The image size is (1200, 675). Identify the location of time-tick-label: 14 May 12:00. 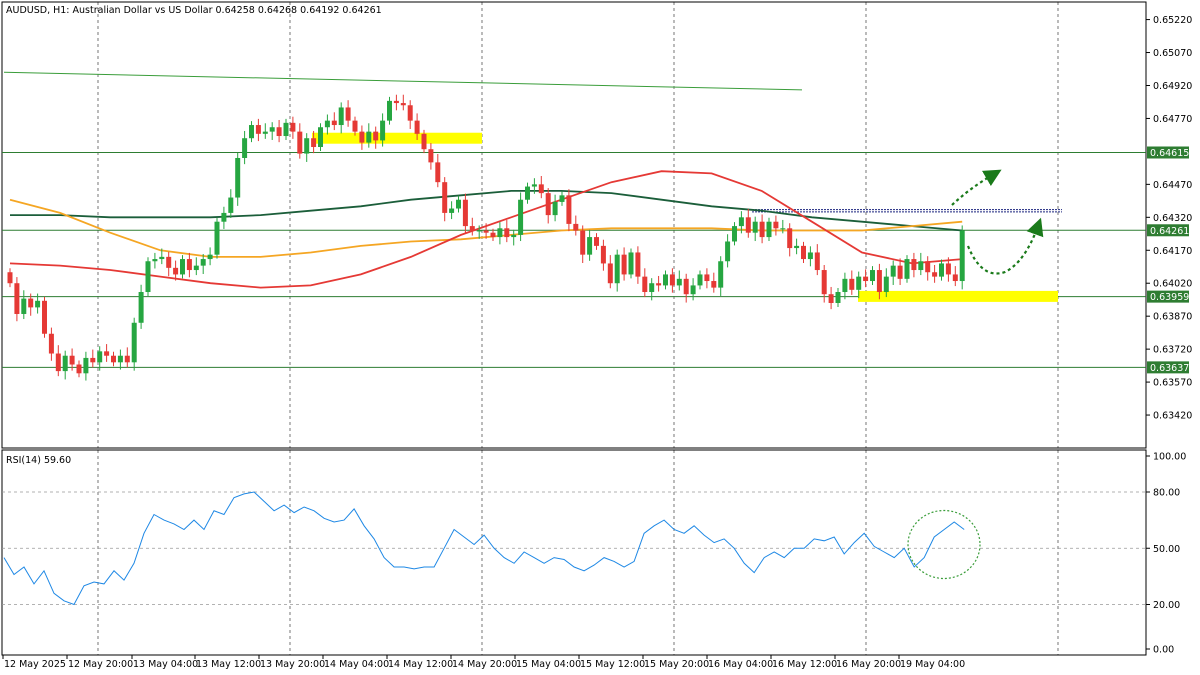
(420, 664).